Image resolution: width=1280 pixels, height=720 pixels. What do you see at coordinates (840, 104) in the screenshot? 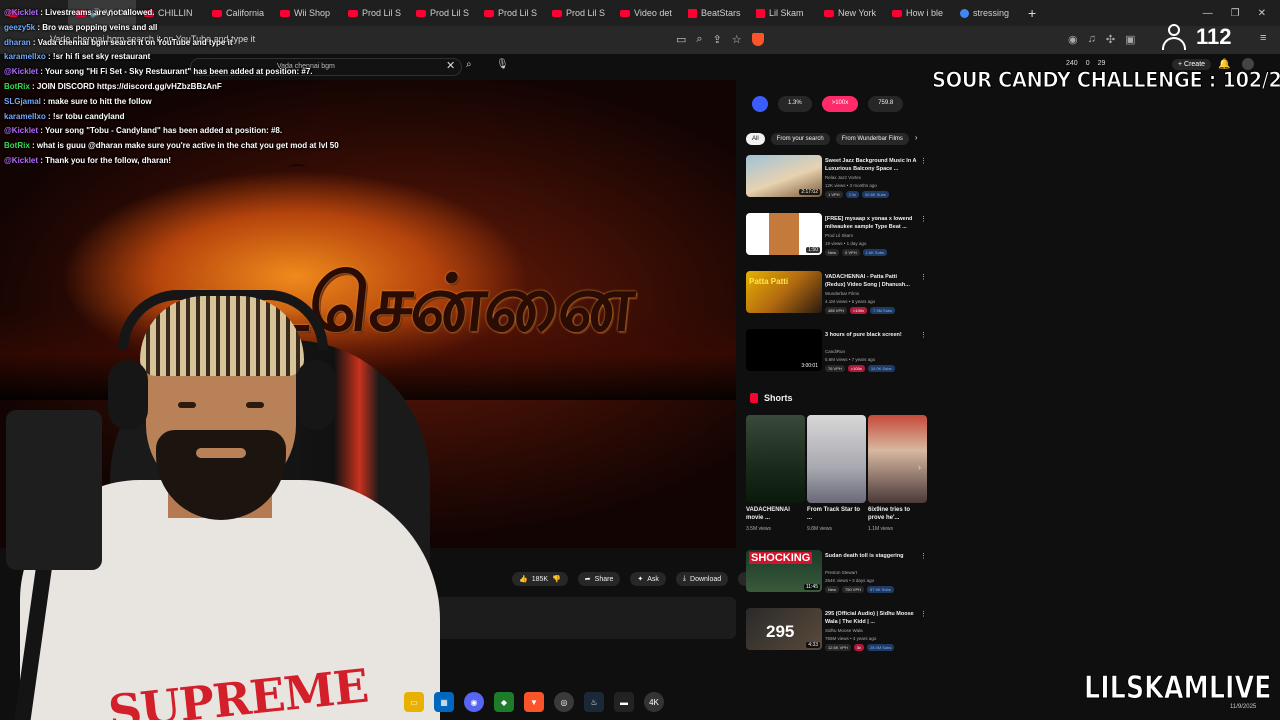
I see `stat-chip: >100x` at bounding box center [840, 104].